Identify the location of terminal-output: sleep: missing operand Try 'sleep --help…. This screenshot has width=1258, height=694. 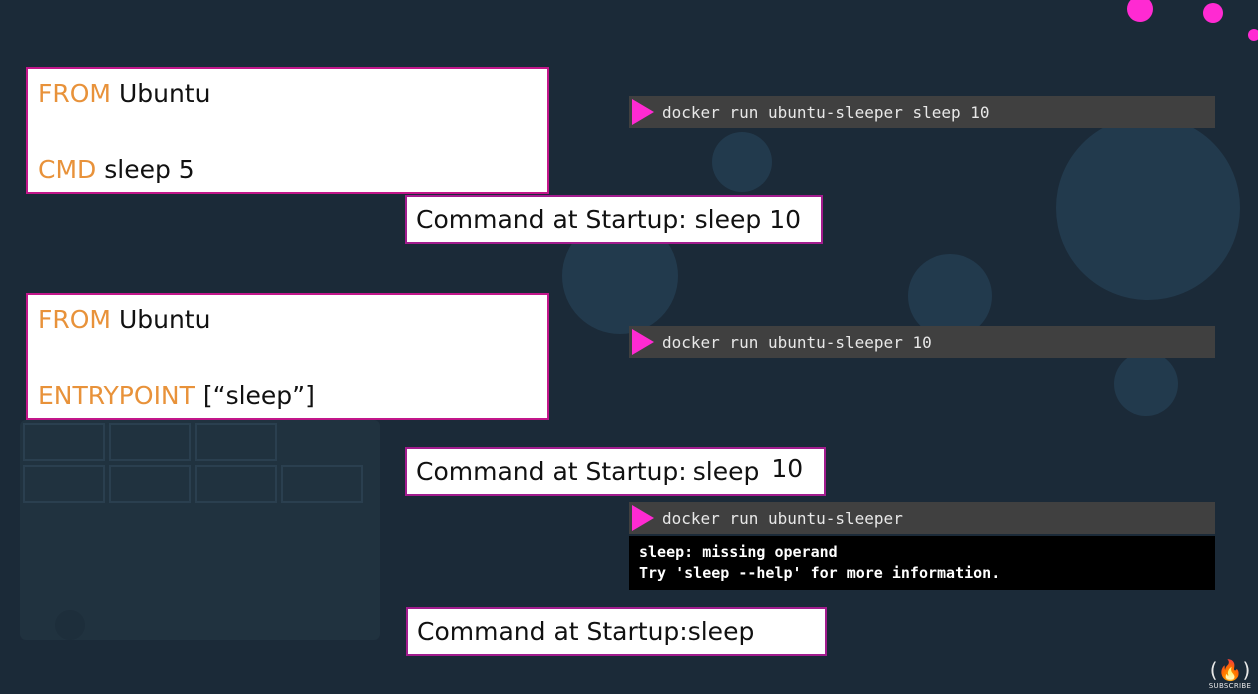
(922, 563).